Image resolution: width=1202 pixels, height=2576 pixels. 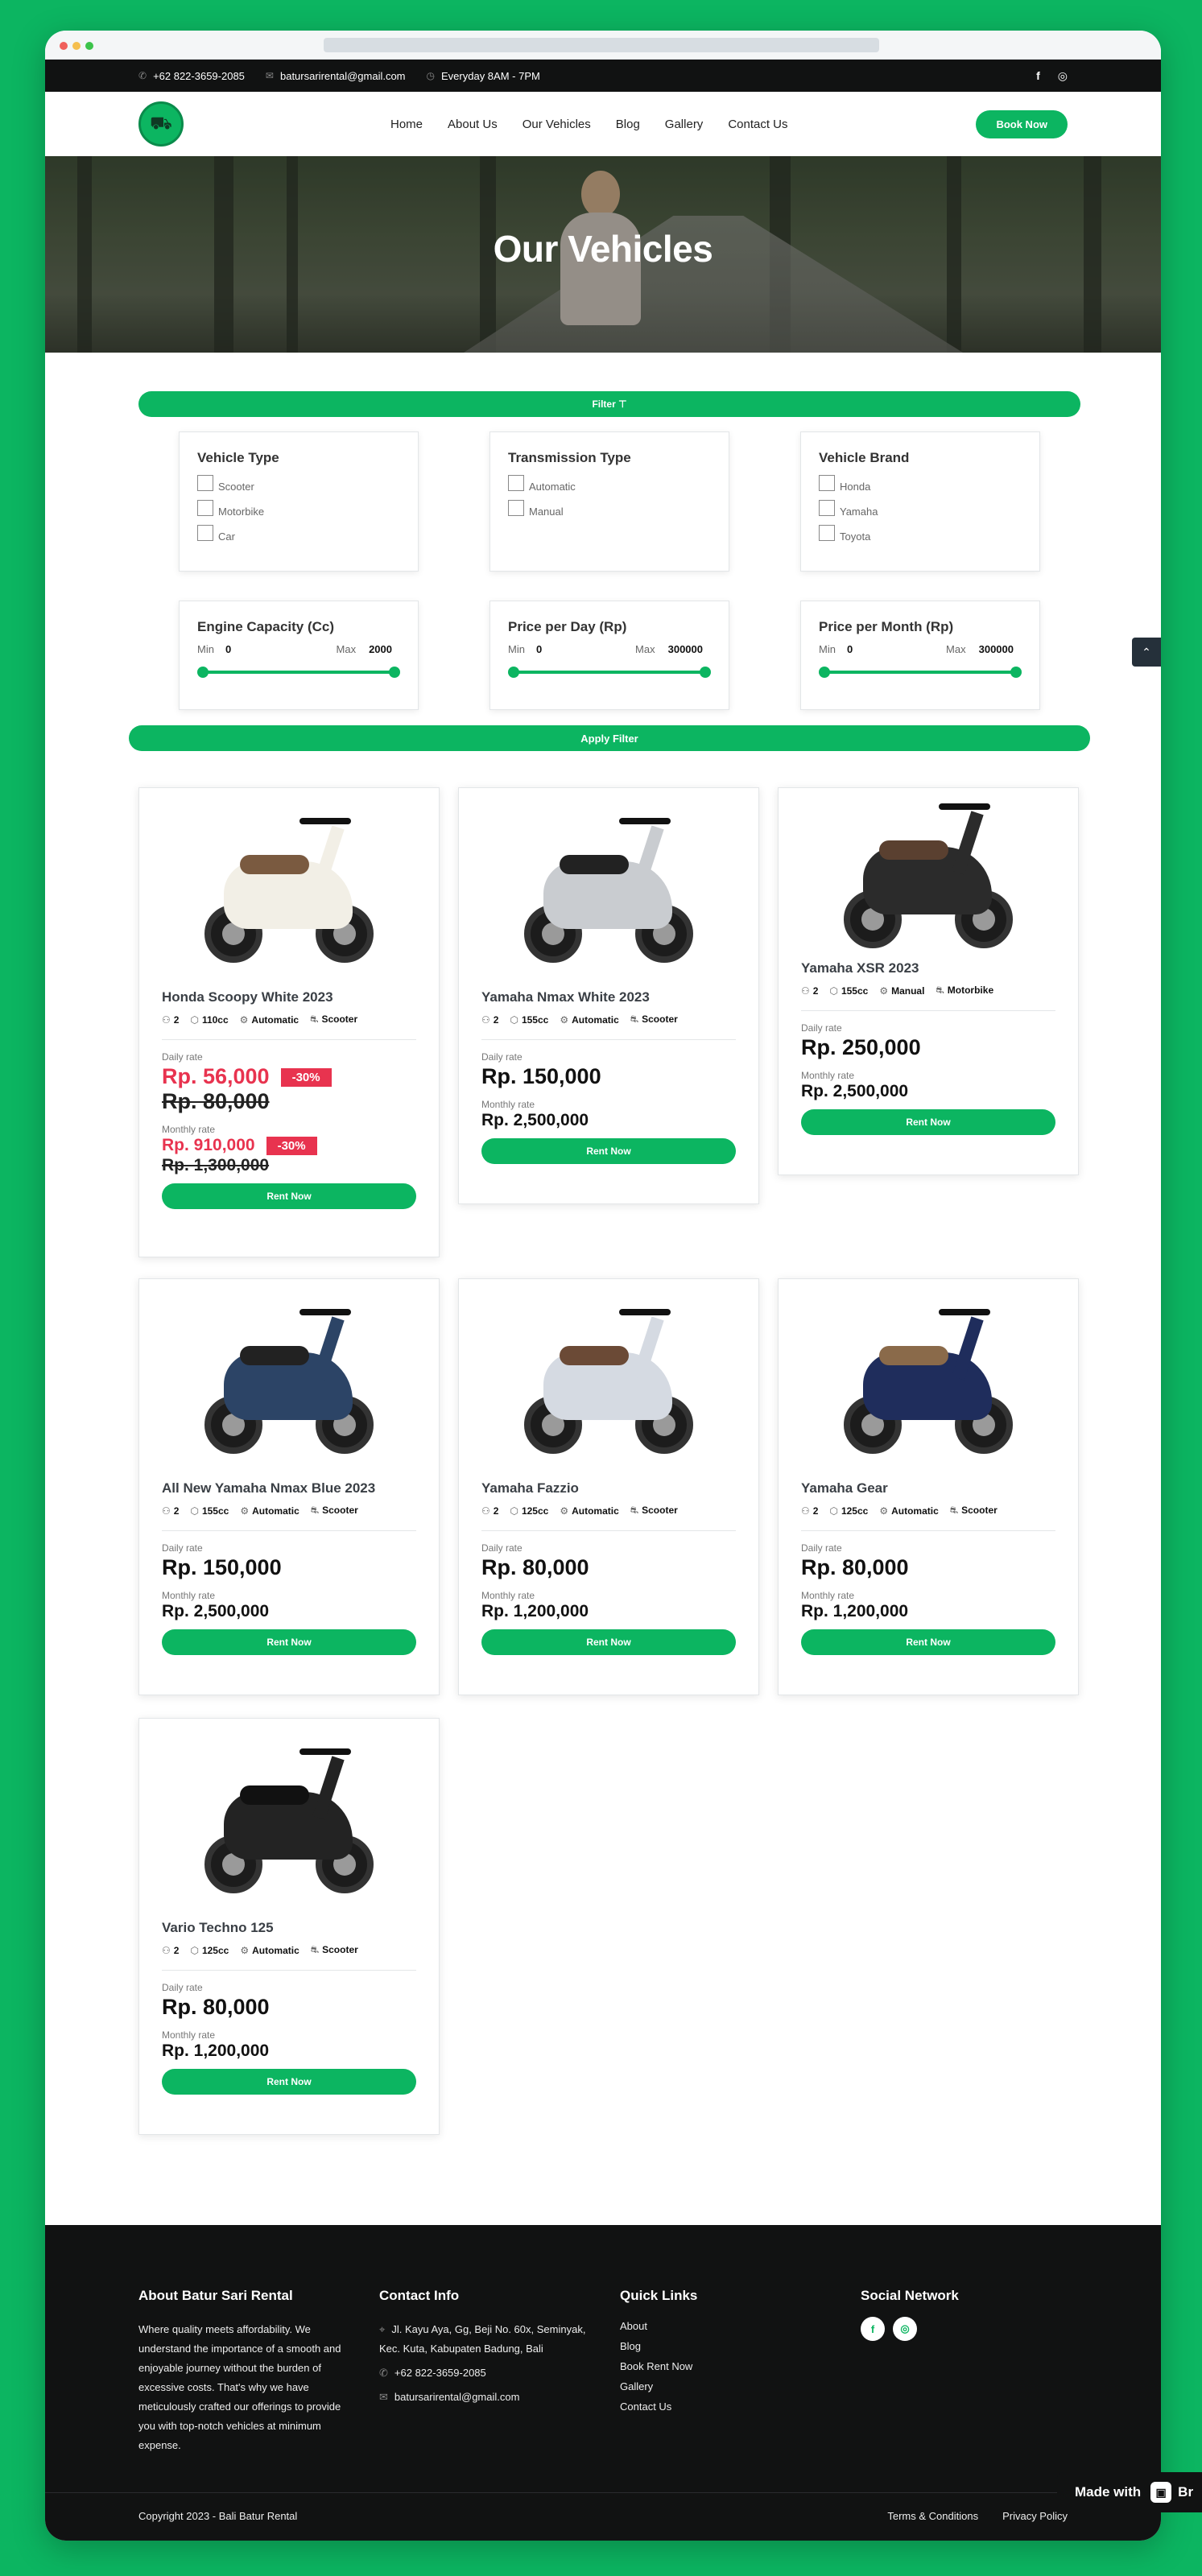 I want to click on footer-link-about: About, so click(x=728, y=2326).